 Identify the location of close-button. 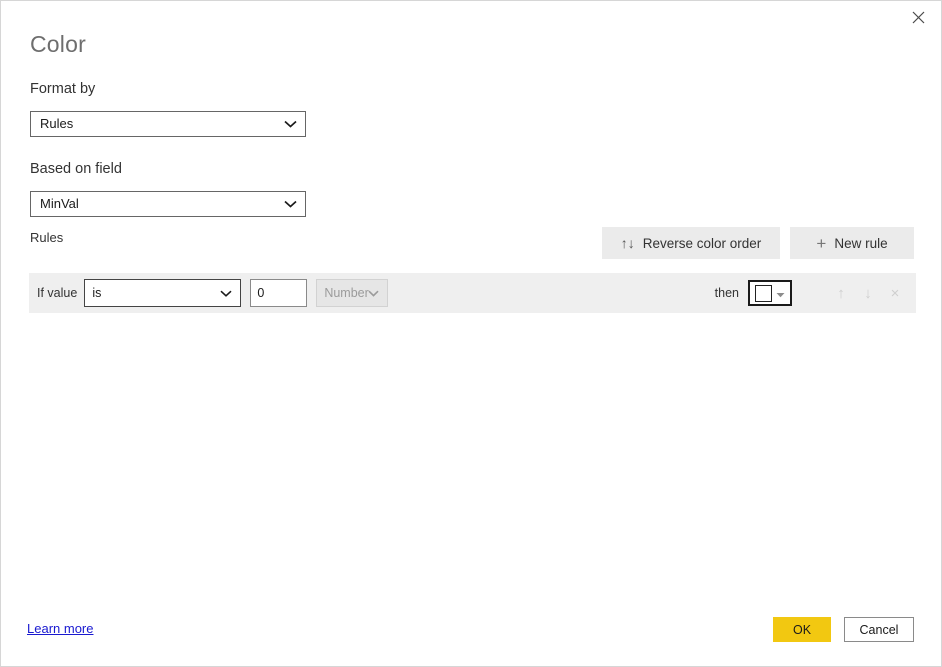
(918, 17).